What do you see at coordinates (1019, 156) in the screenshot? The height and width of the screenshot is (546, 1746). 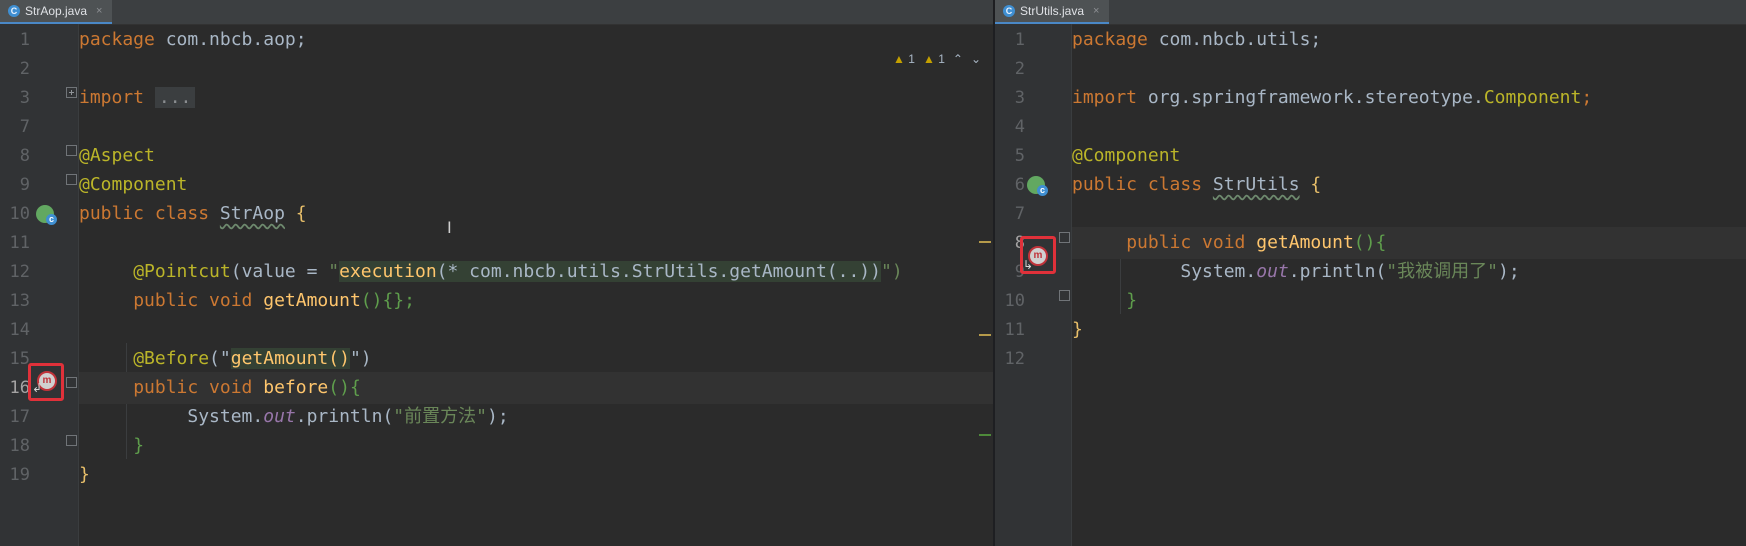 I see `line-number: 5` at bounding box center [1019, 156].